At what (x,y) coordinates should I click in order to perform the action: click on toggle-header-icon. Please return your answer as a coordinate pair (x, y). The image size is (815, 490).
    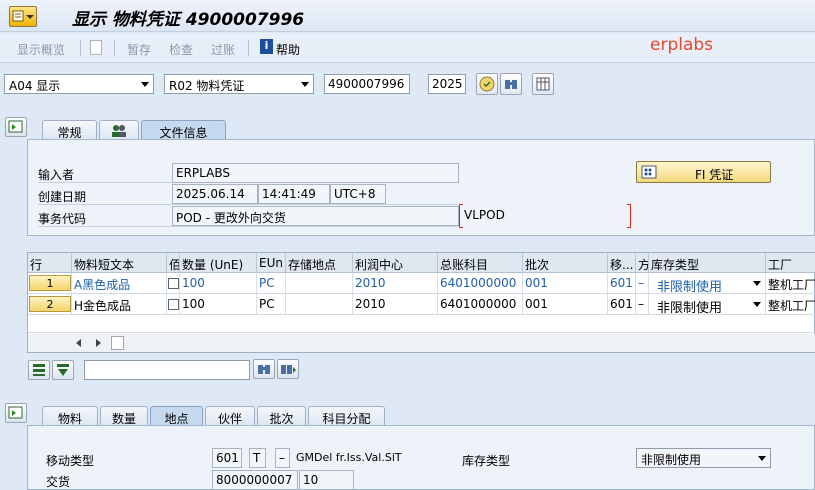
    Looking at the image, I should click on (16, 127).